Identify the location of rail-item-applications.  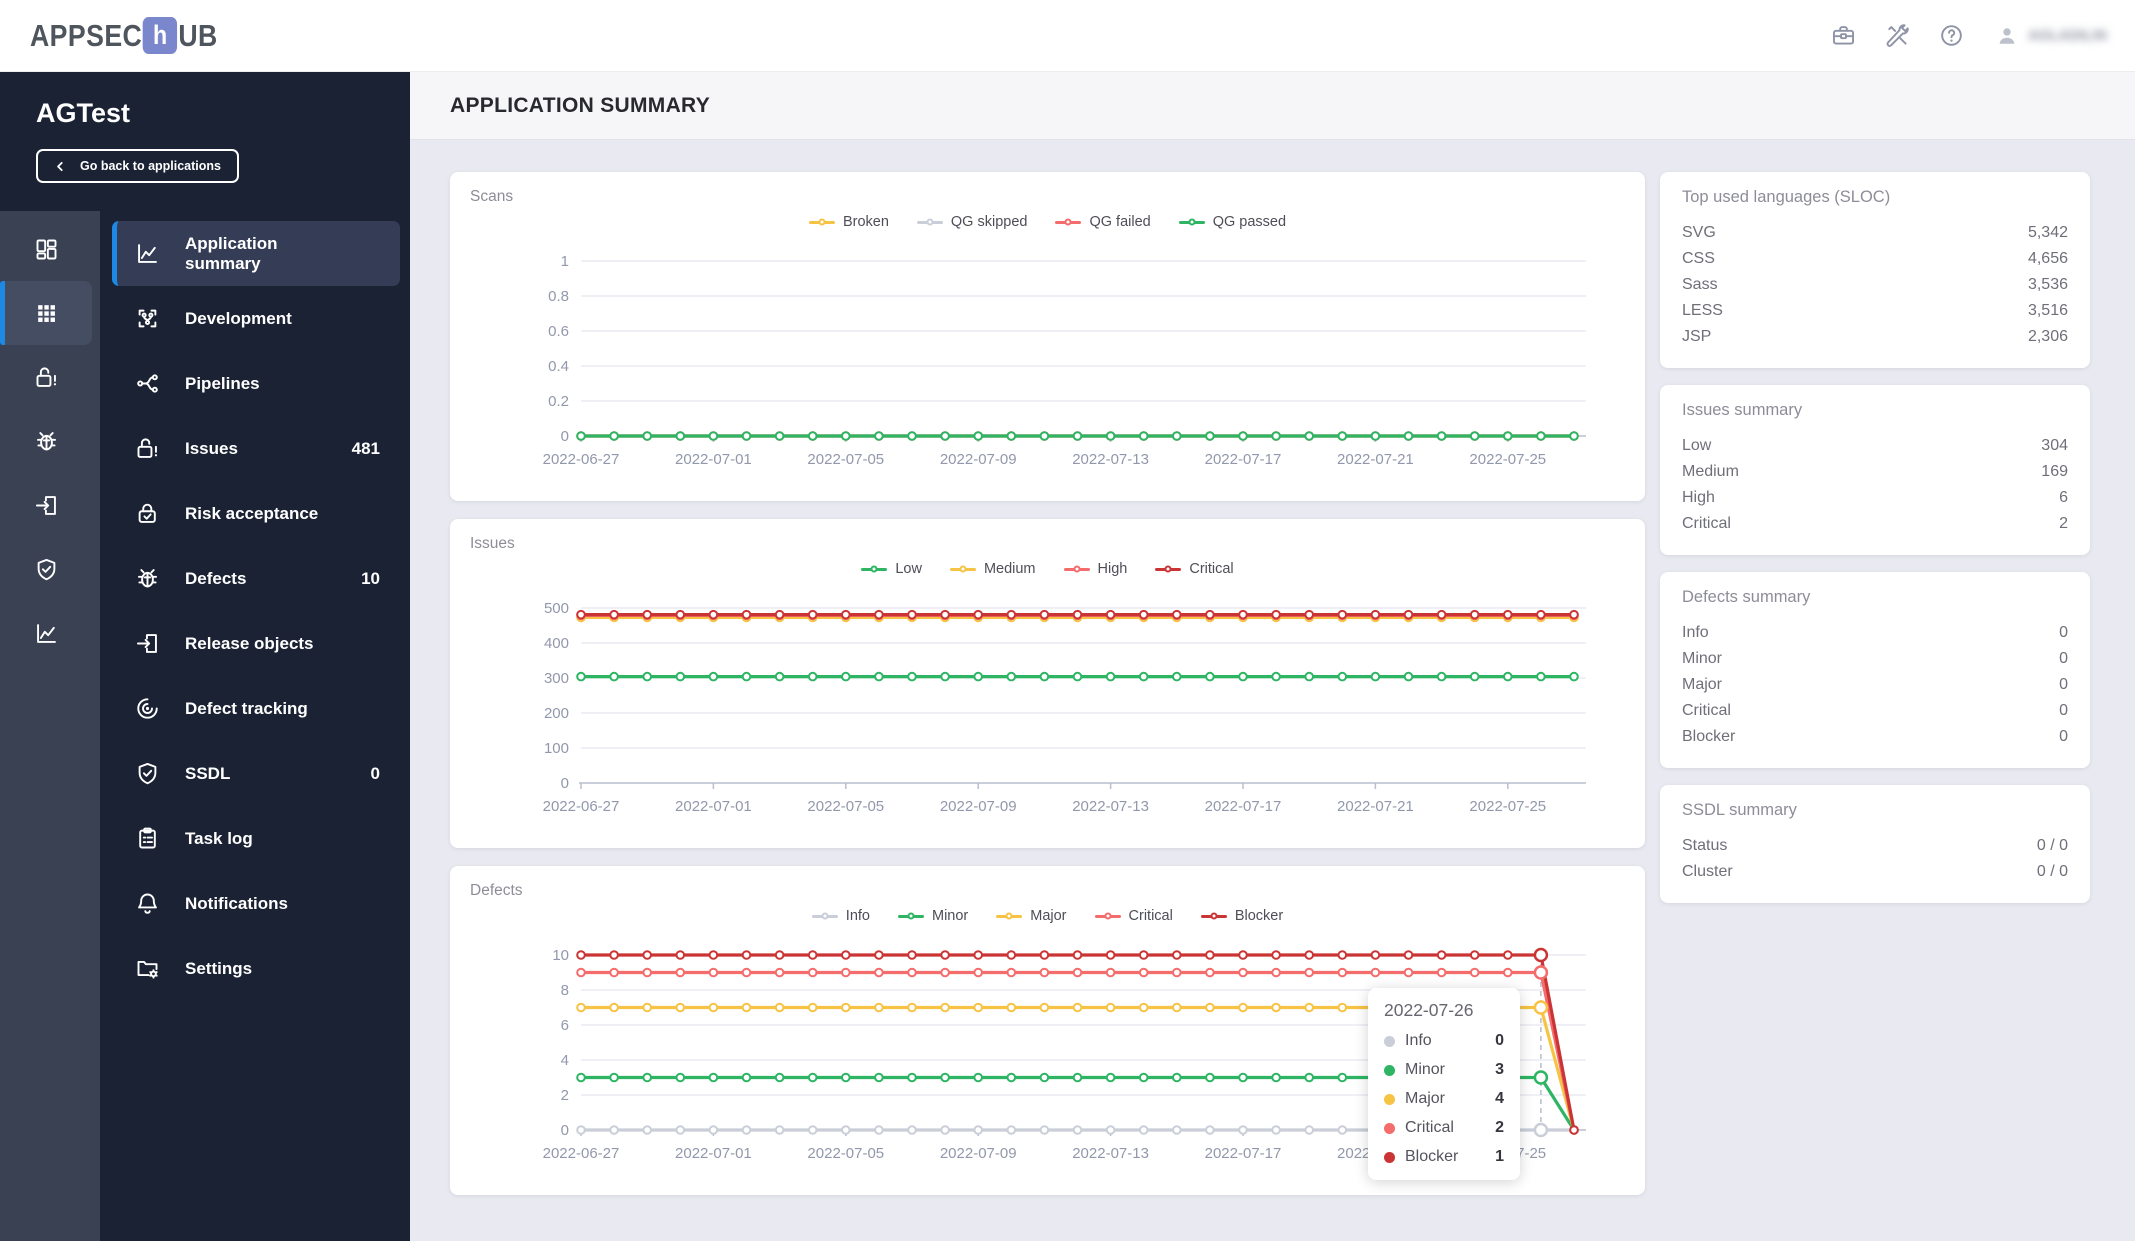
(46, 313).